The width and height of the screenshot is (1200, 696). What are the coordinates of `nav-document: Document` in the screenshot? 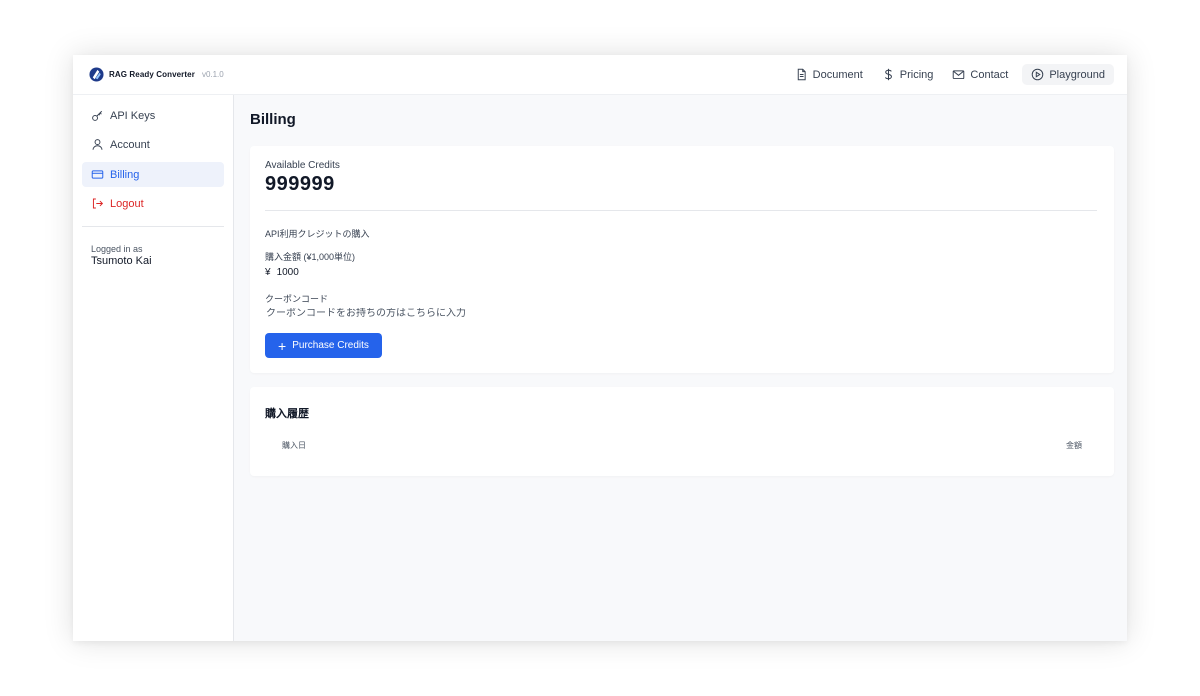 It's located at (829, 74).